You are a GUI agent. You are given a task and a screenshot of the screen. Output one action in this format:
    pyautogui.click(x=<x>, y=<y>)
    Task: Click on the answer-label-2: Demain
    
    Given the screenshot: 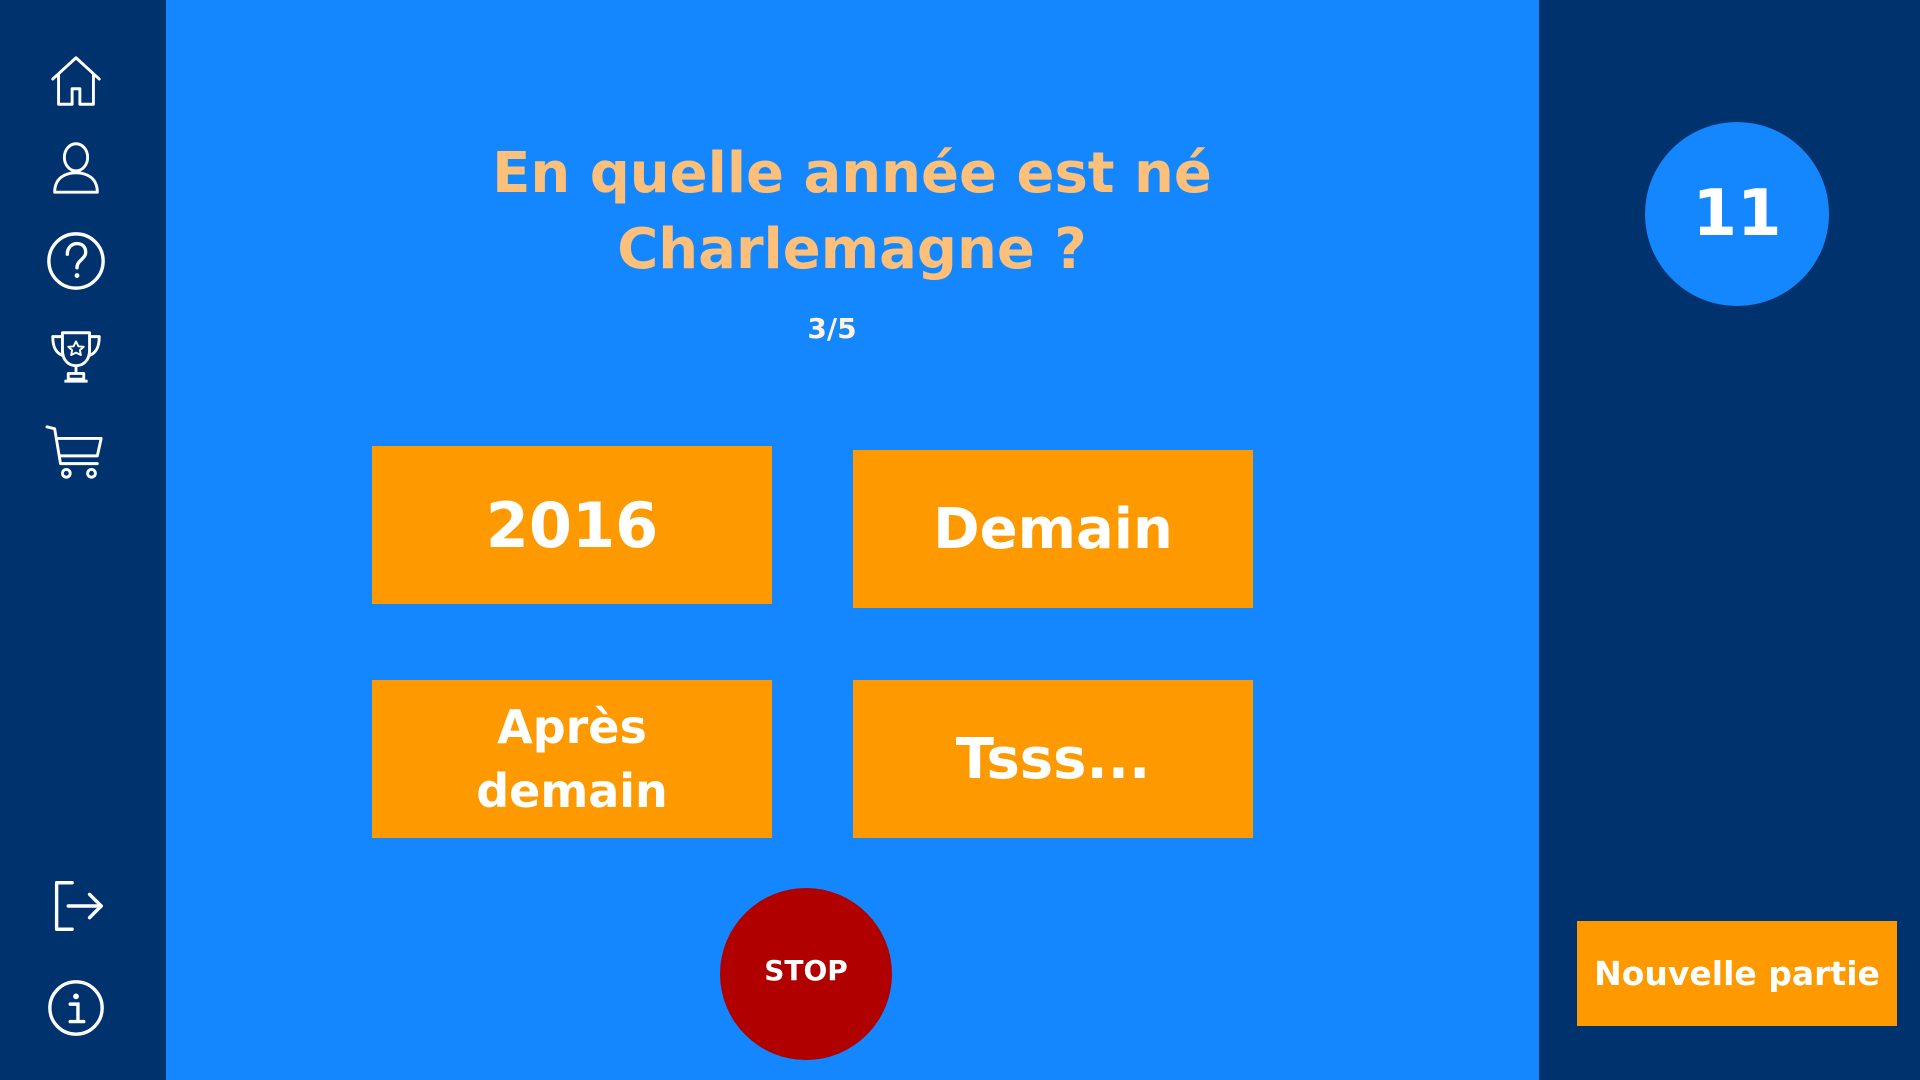 What is the action you would take?
    pyautogui.click(x=1053, y=529)
    